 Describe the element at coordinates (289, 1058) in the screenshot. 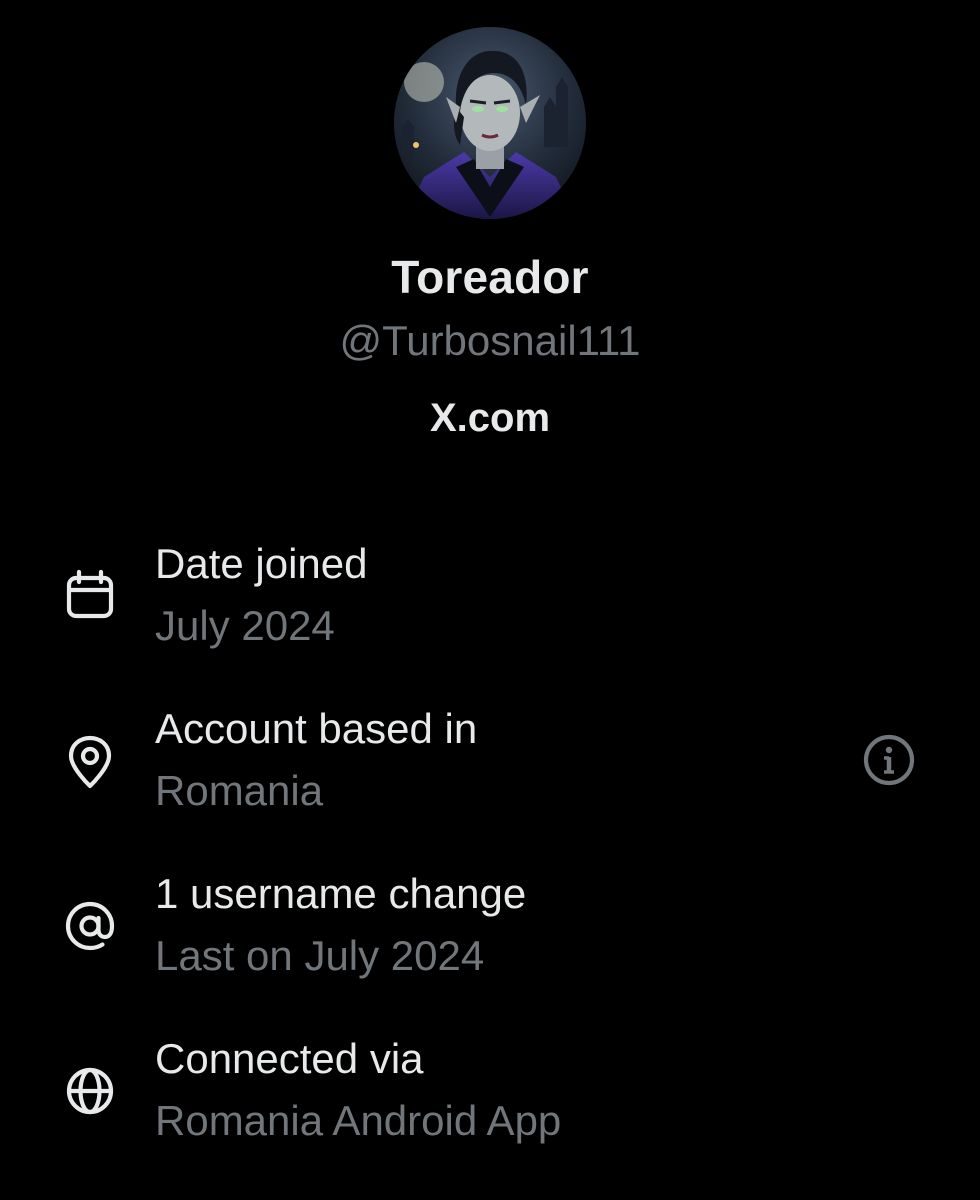

I see `detail-title: Connected via` at that location.